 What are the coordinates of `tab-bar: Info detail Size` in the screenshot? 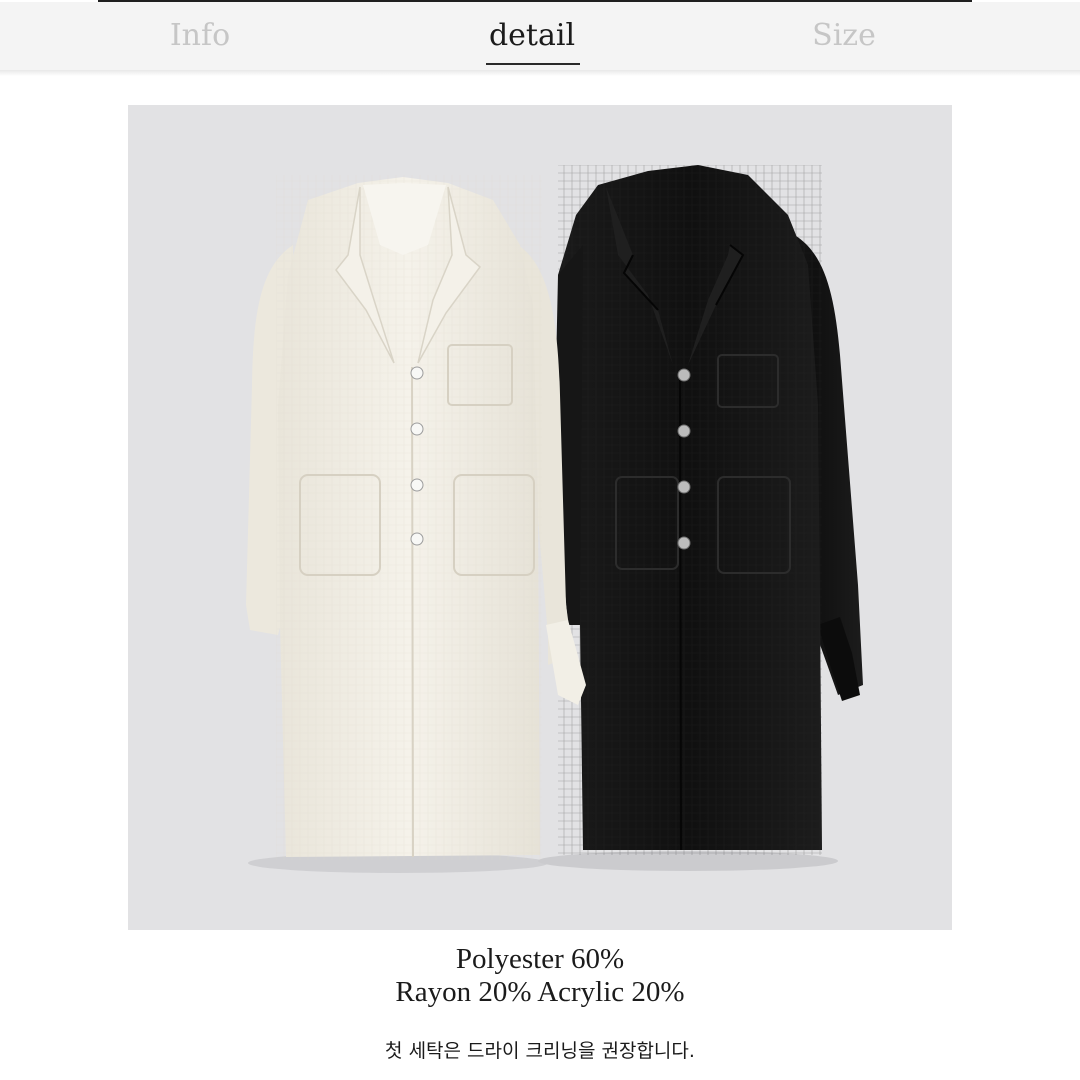 It's located at (540, 36).